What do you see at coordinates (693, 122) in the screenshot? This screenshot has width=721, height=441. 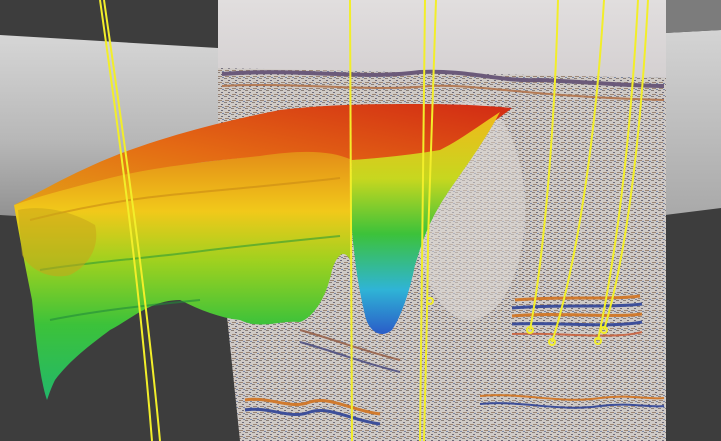 I see `background-wall-right` at bounding box center [693, 122].